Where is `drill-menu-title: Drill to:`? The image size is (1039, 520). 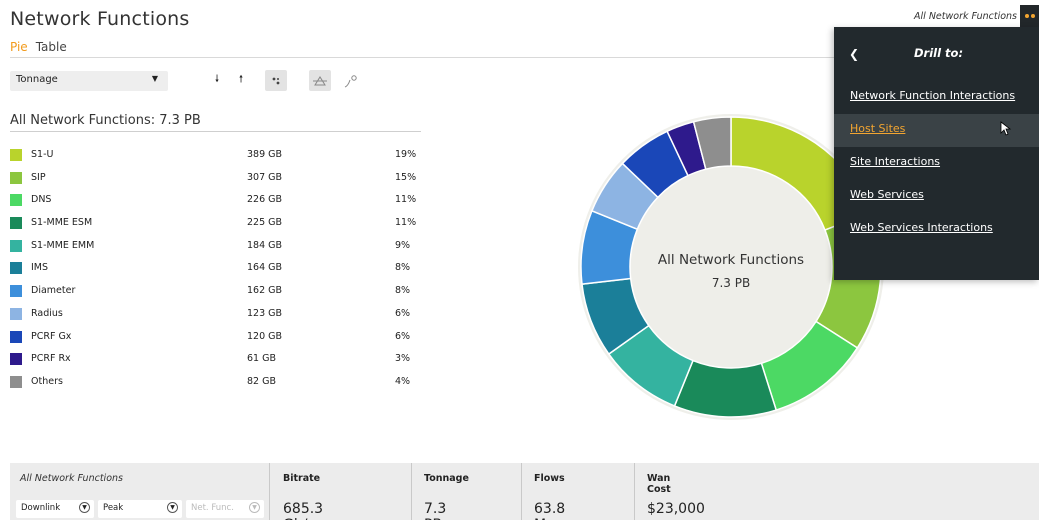
drill-menu-title: Drill to: is located at coordinates (939, 53).